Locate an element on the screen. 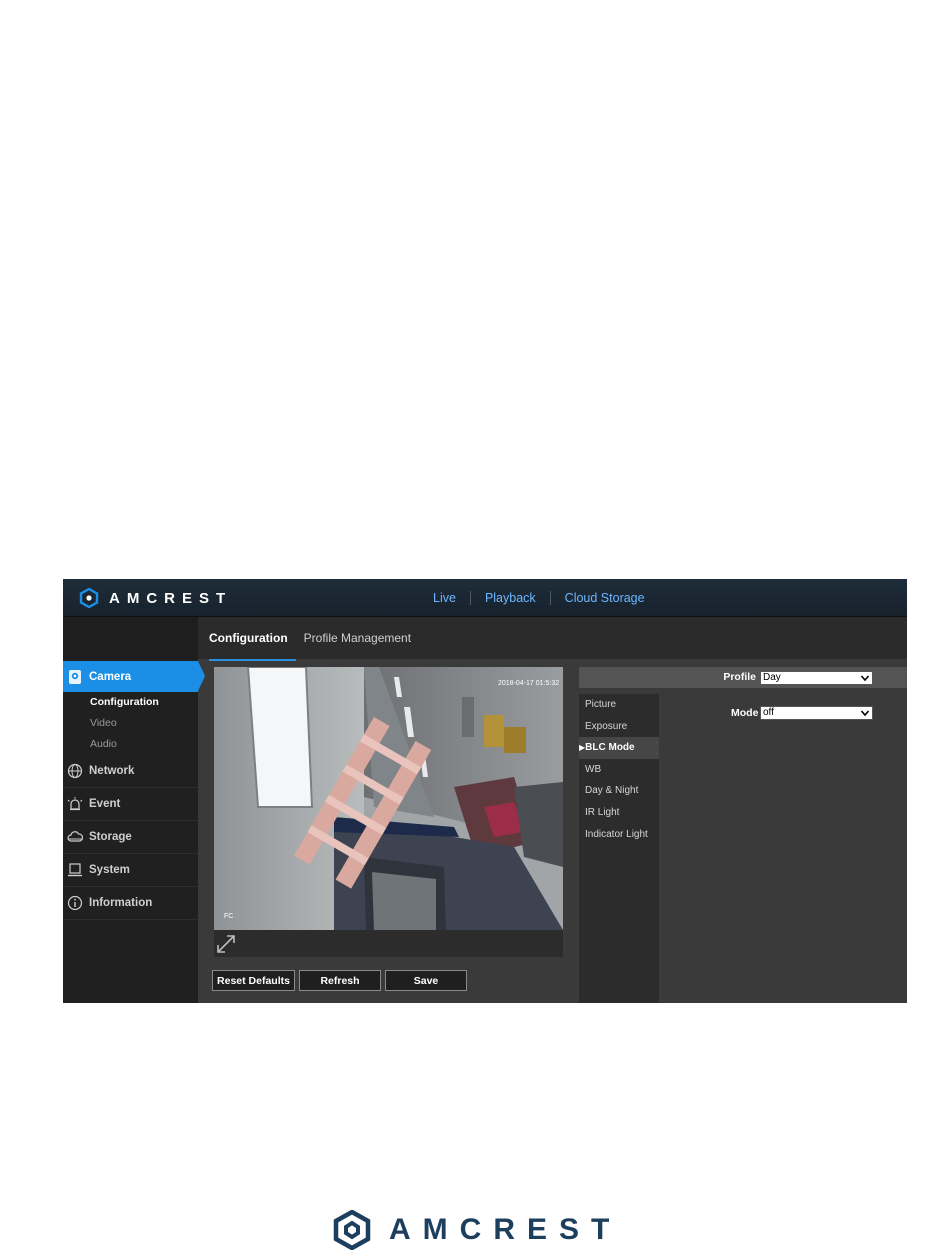  top-navigation: Live Playback Cloud Storage is located at coordinates (539, 597).